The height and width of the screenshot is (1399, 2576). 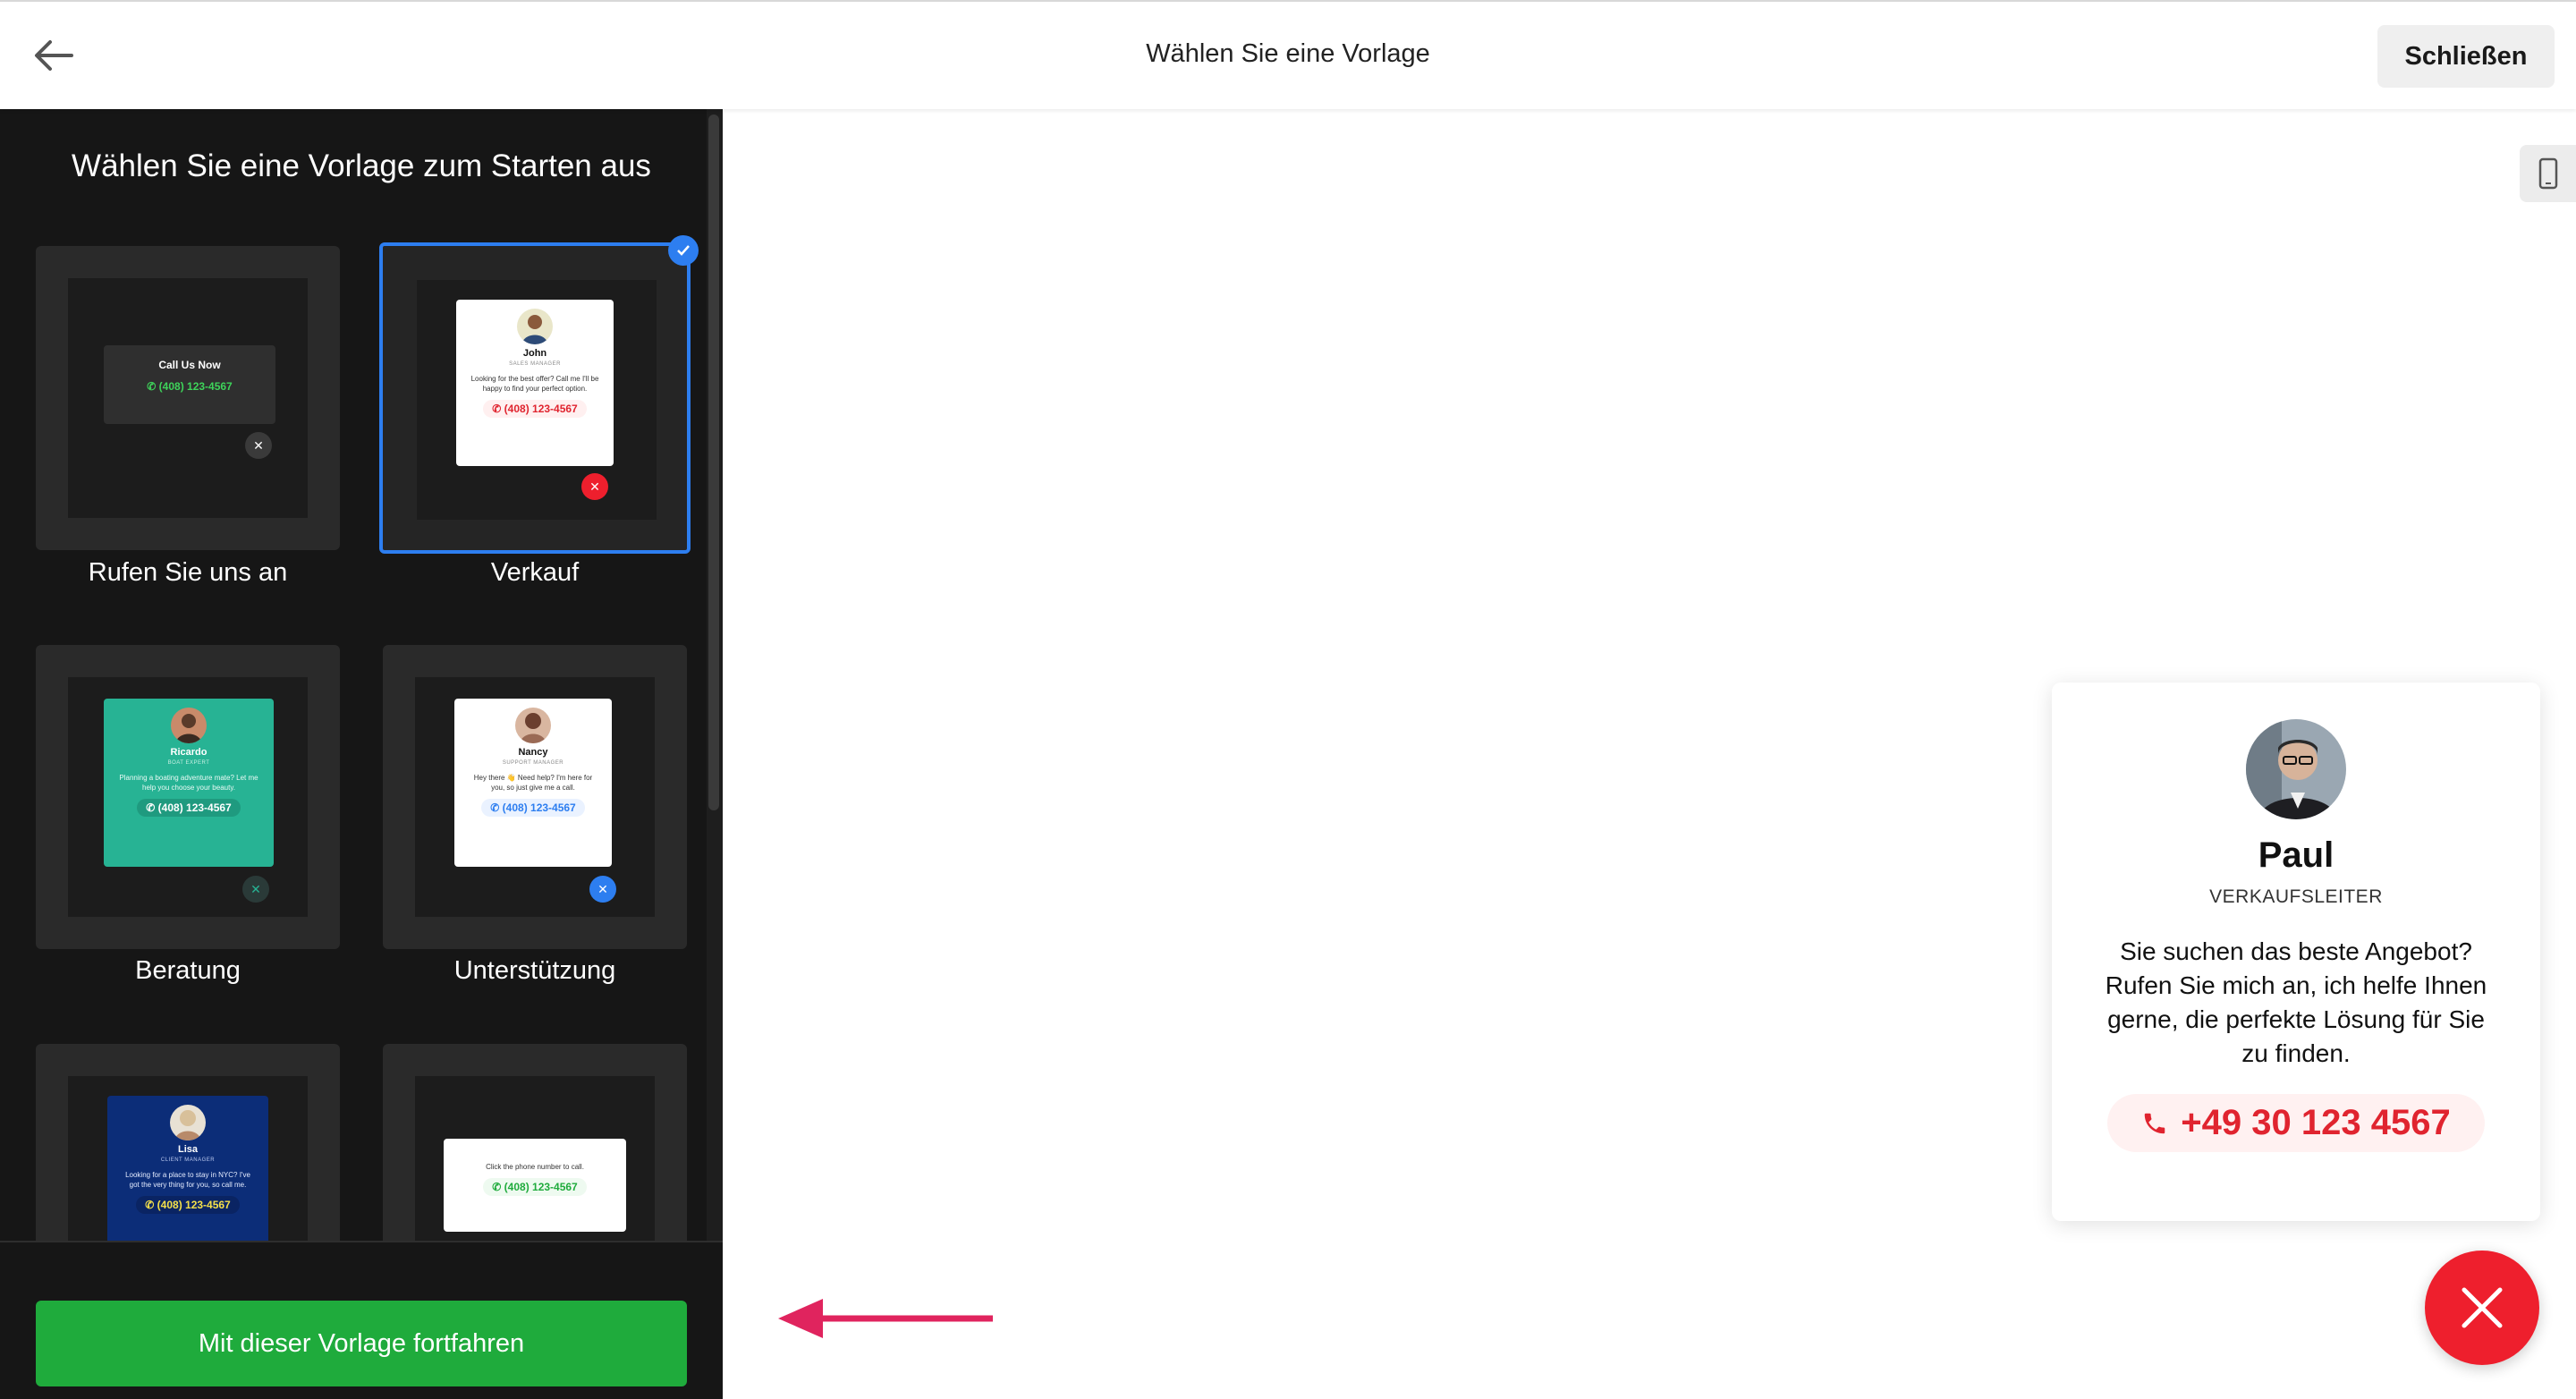 I want to click on continue-with-template-button: Mit dieser Vorlage fortfahren, so click(x=361, y=1343).